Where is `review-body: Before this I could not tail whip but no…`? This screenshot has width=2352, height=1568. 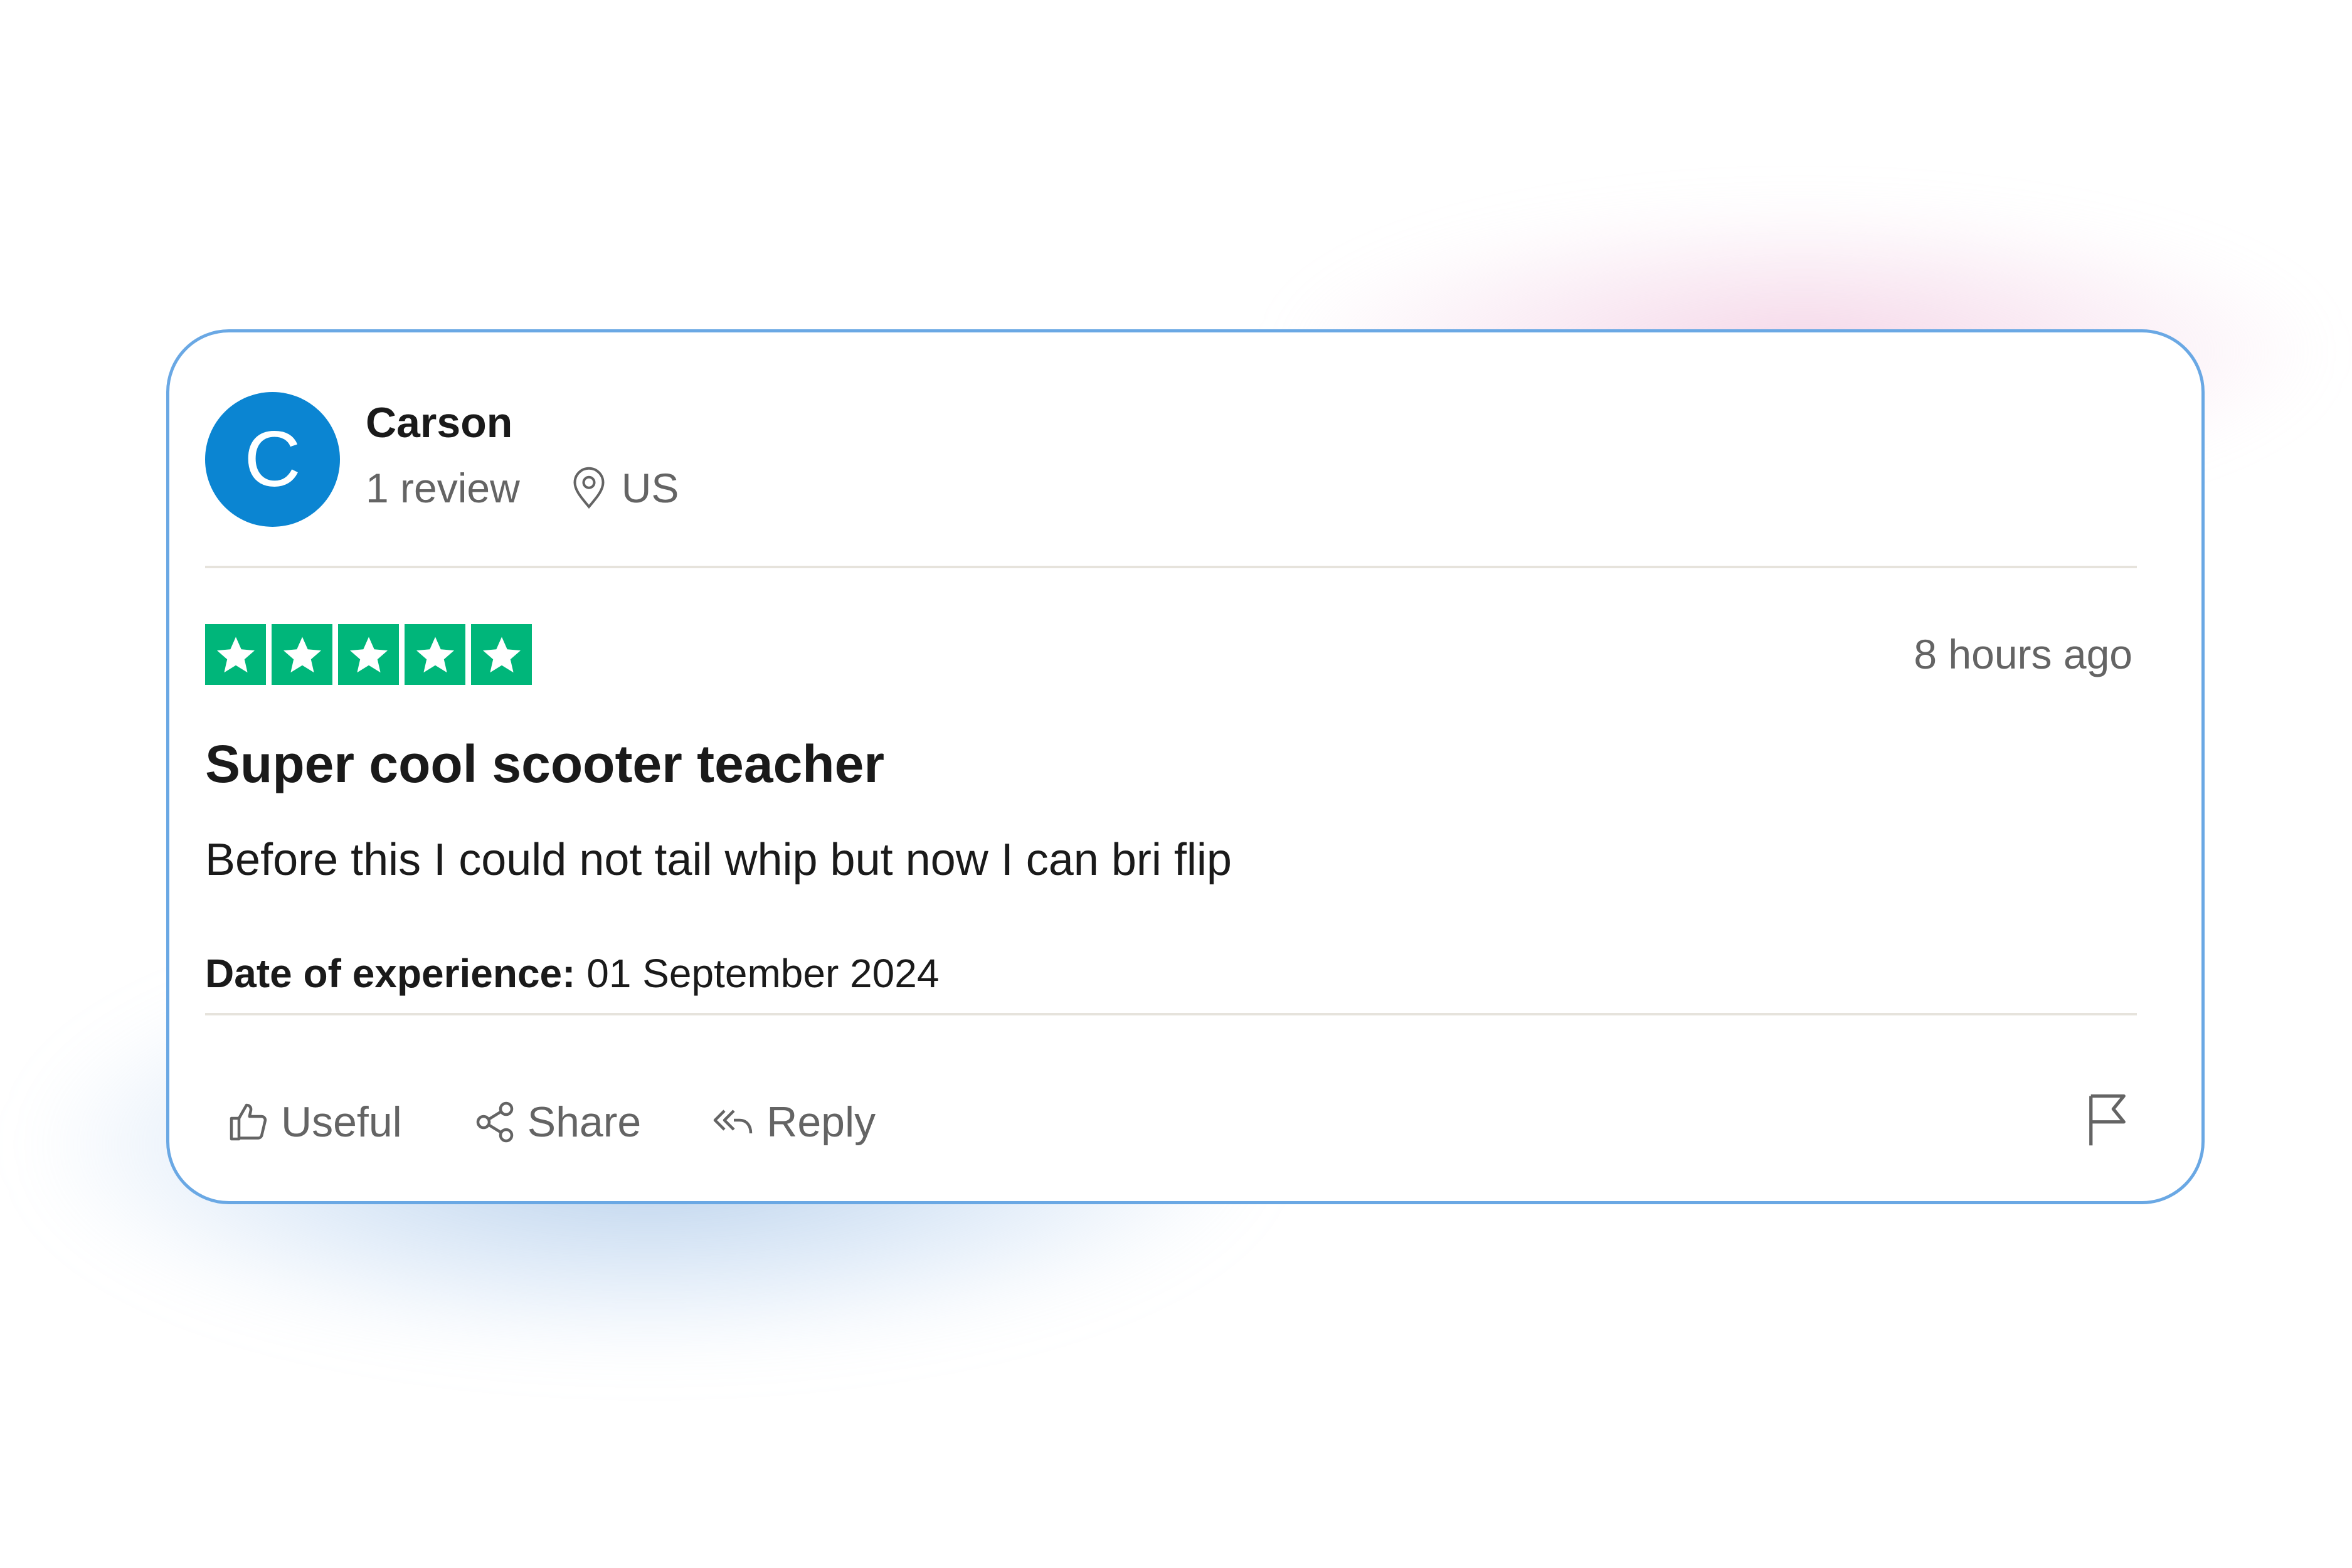
review-body: Before this I could not tail whip but no… is located at coordinates (718, 860).